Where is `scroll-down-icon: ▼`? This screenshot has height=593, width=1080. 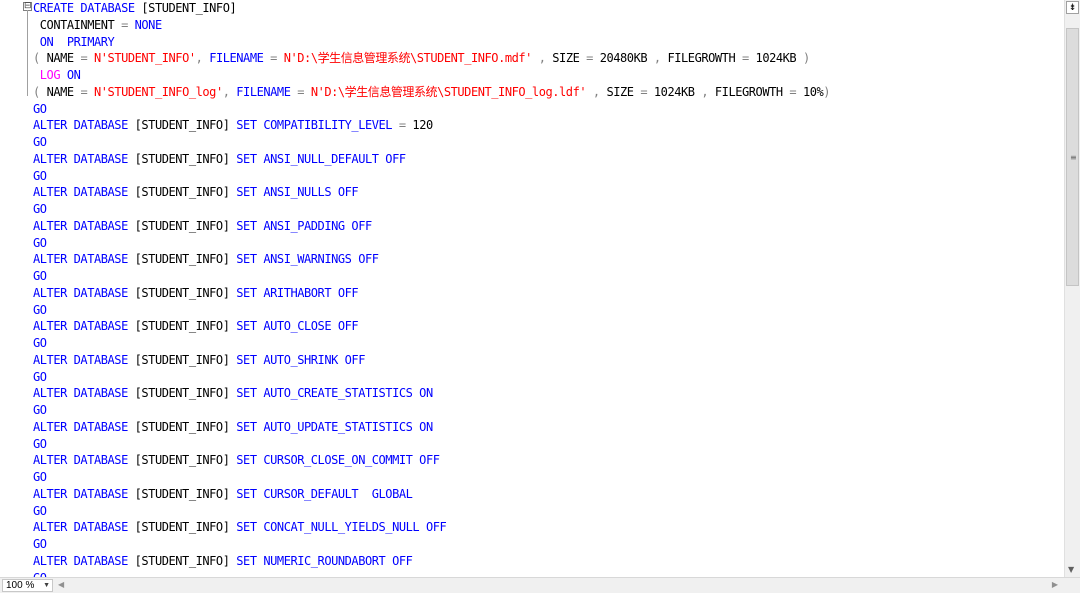
scroll-down-icon: ▼ is located at coordinates (1071, 569).